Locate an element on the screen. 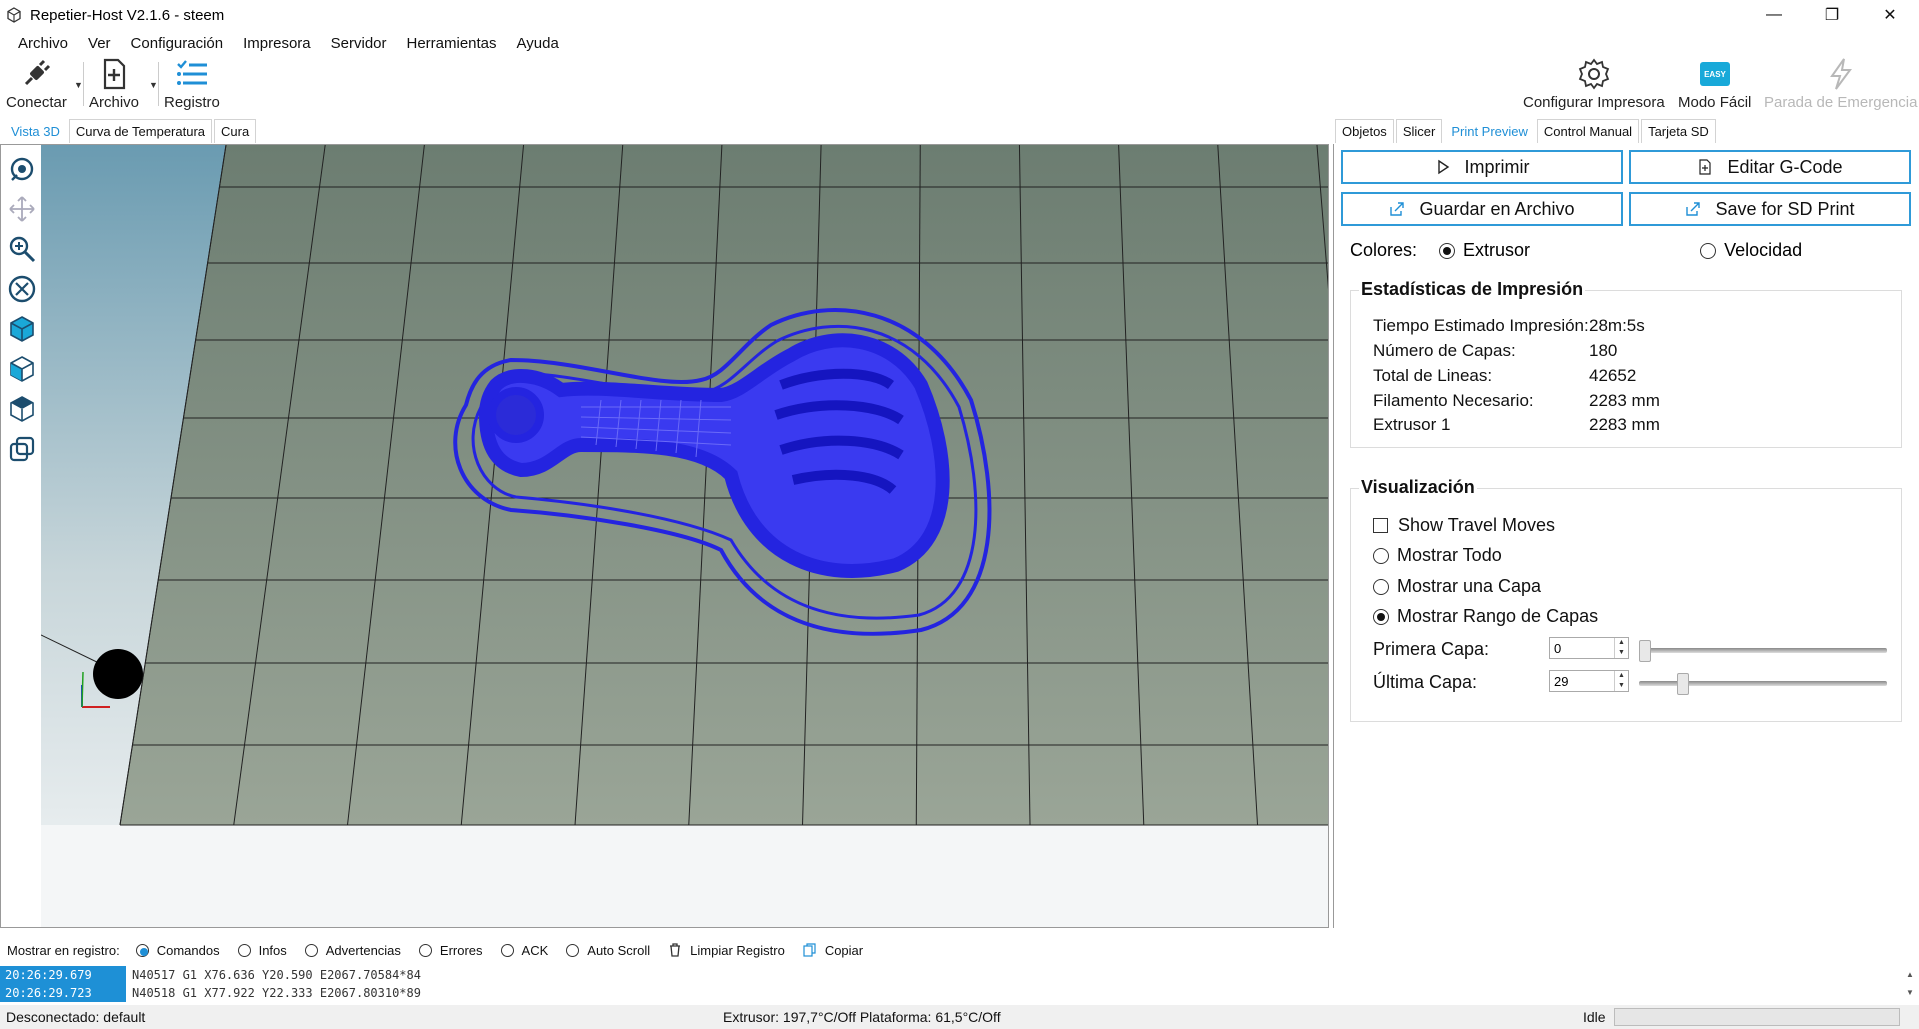 This screenshot has height=1029, width=1919. emergency-stop-button: Parada de Emergencia is located at coordinates (1840, 83).